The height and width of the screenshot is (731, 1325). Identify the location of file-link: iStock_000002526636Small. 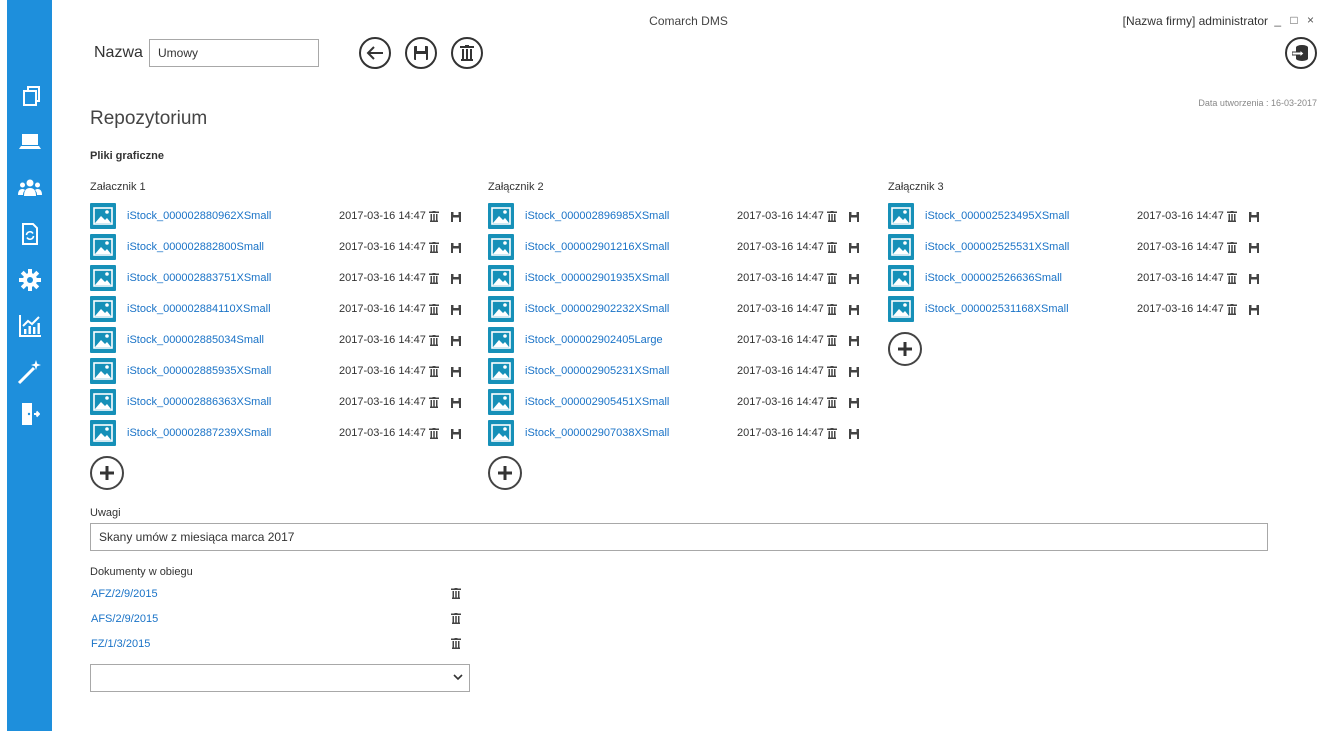
(993, 278).